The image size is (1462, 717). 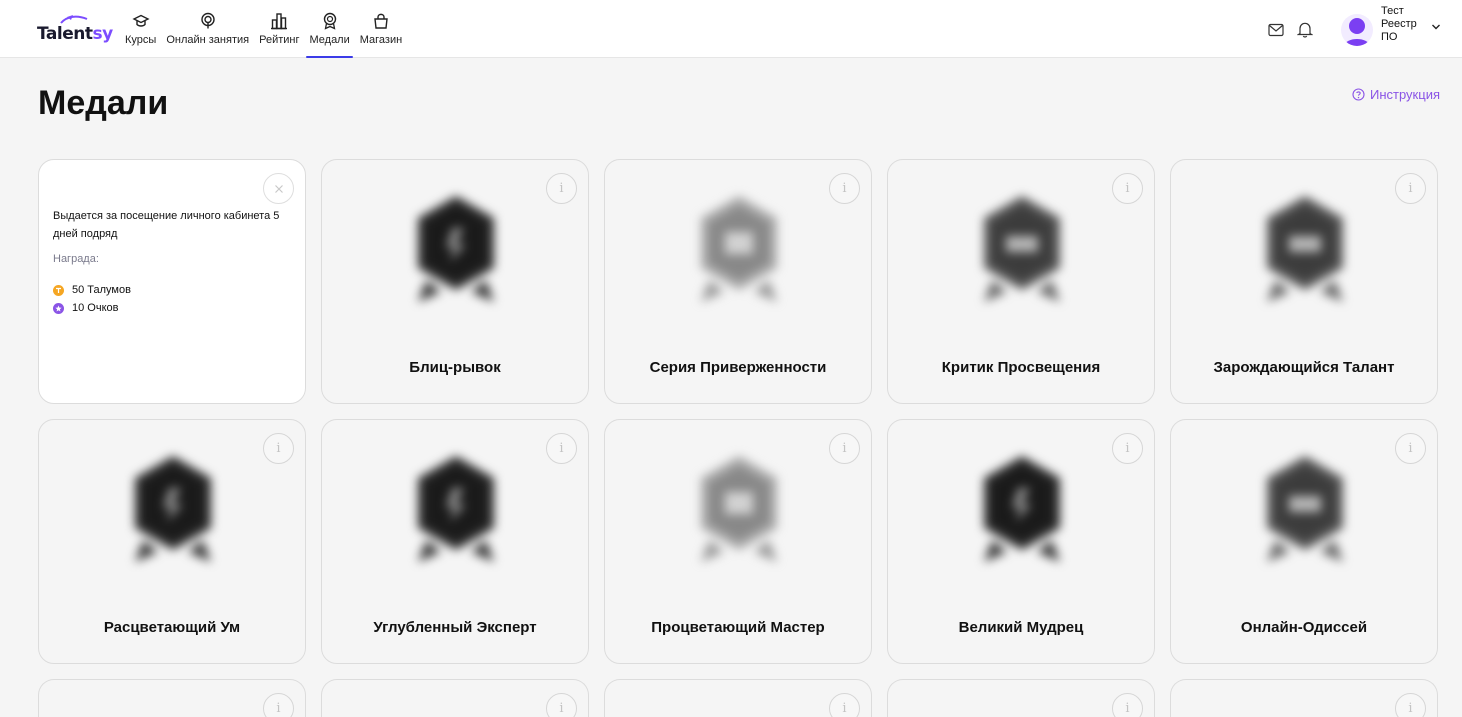 I want to click on reward-item: 50 Талумов, so click(x=92, y=290).